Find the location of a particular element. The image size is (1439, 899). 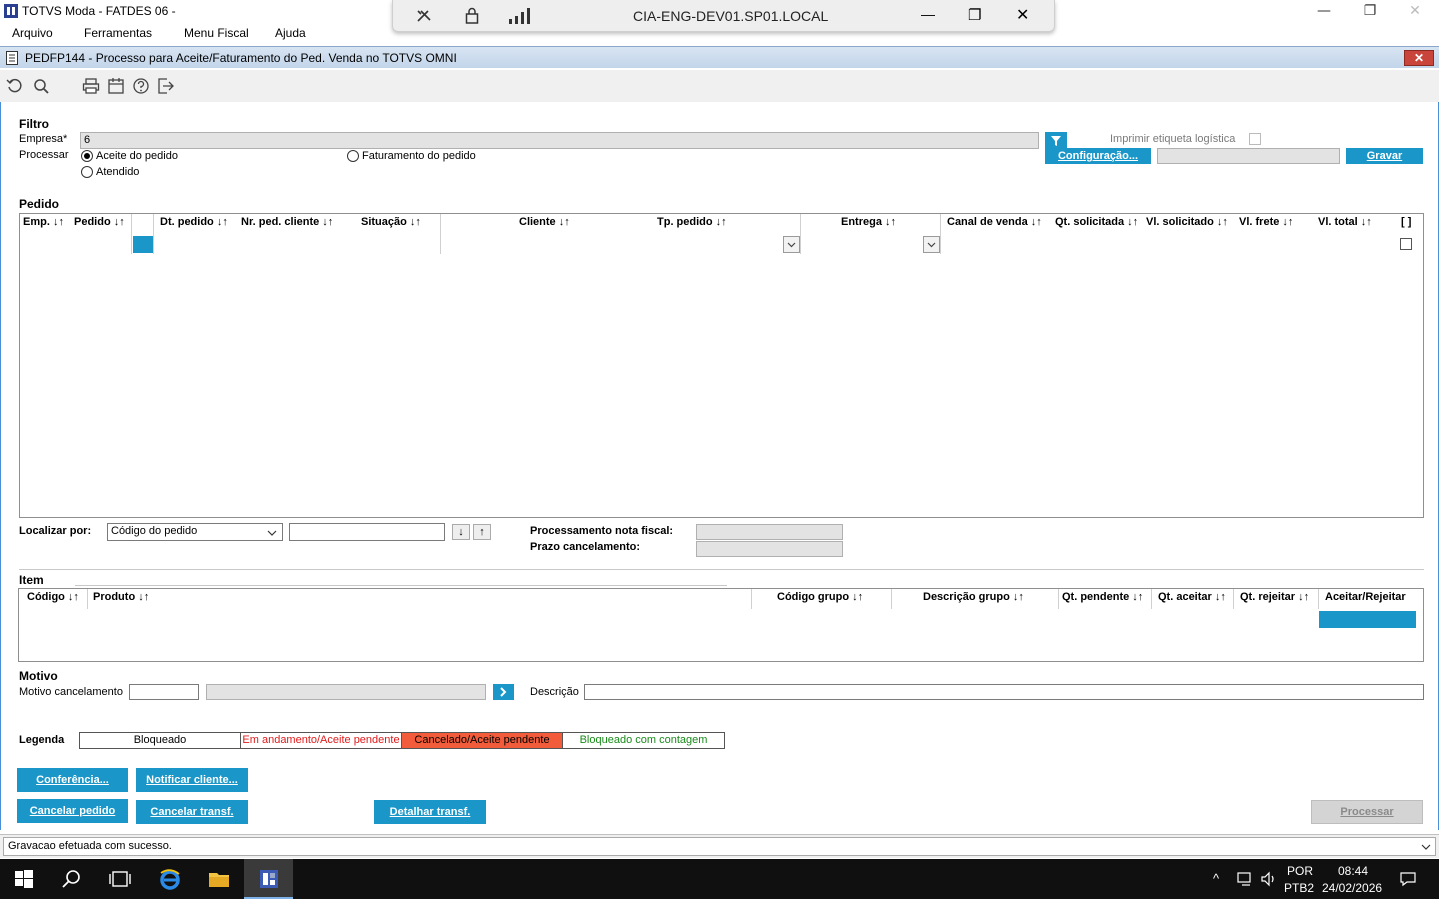

col-cliente: Cliente ↓↑ is located at coordinates (544, 222).